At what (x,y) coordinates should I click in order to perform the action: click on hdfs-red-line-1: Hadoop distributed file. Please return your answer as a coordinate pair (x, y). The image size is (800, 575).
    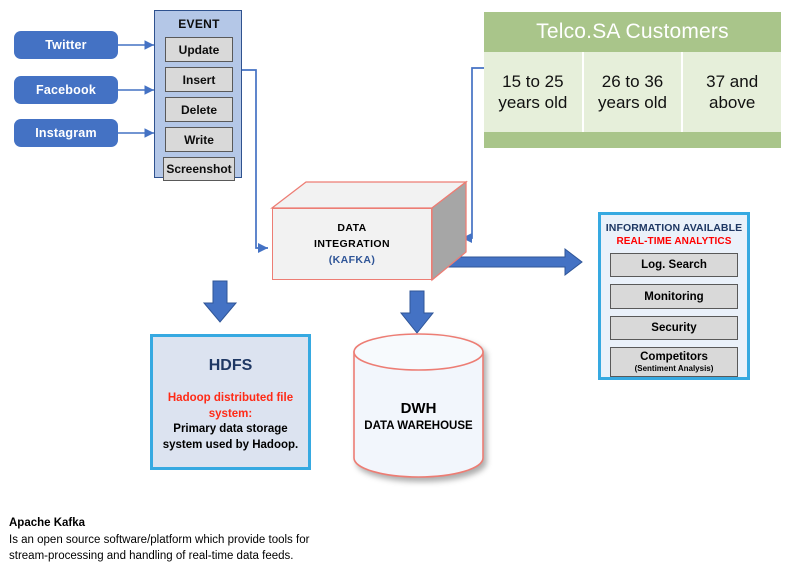
    Looking at the image, I should click on (230, 398).